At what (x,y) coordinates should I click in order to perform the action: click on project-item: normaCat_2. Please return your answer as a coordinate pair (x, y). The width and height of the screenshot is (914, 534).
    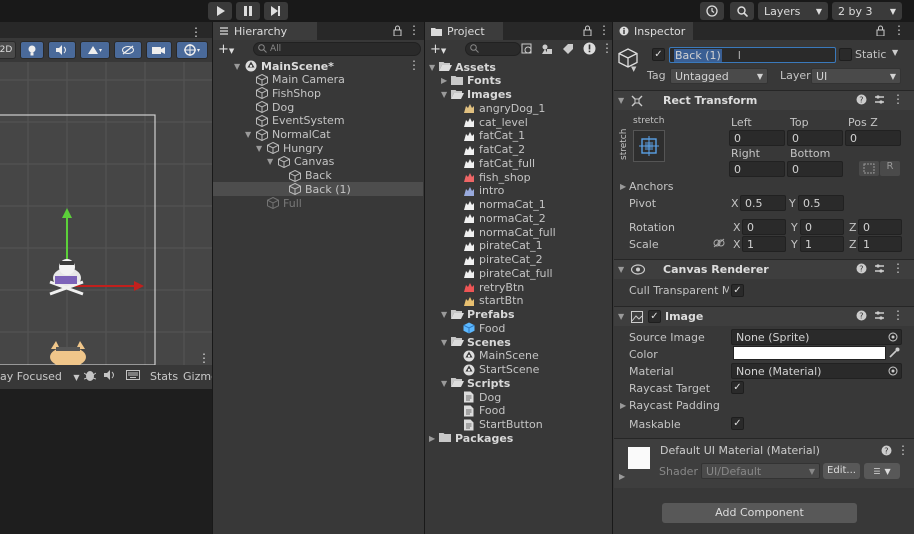
    Looking at the image, I should click on (518, 218).